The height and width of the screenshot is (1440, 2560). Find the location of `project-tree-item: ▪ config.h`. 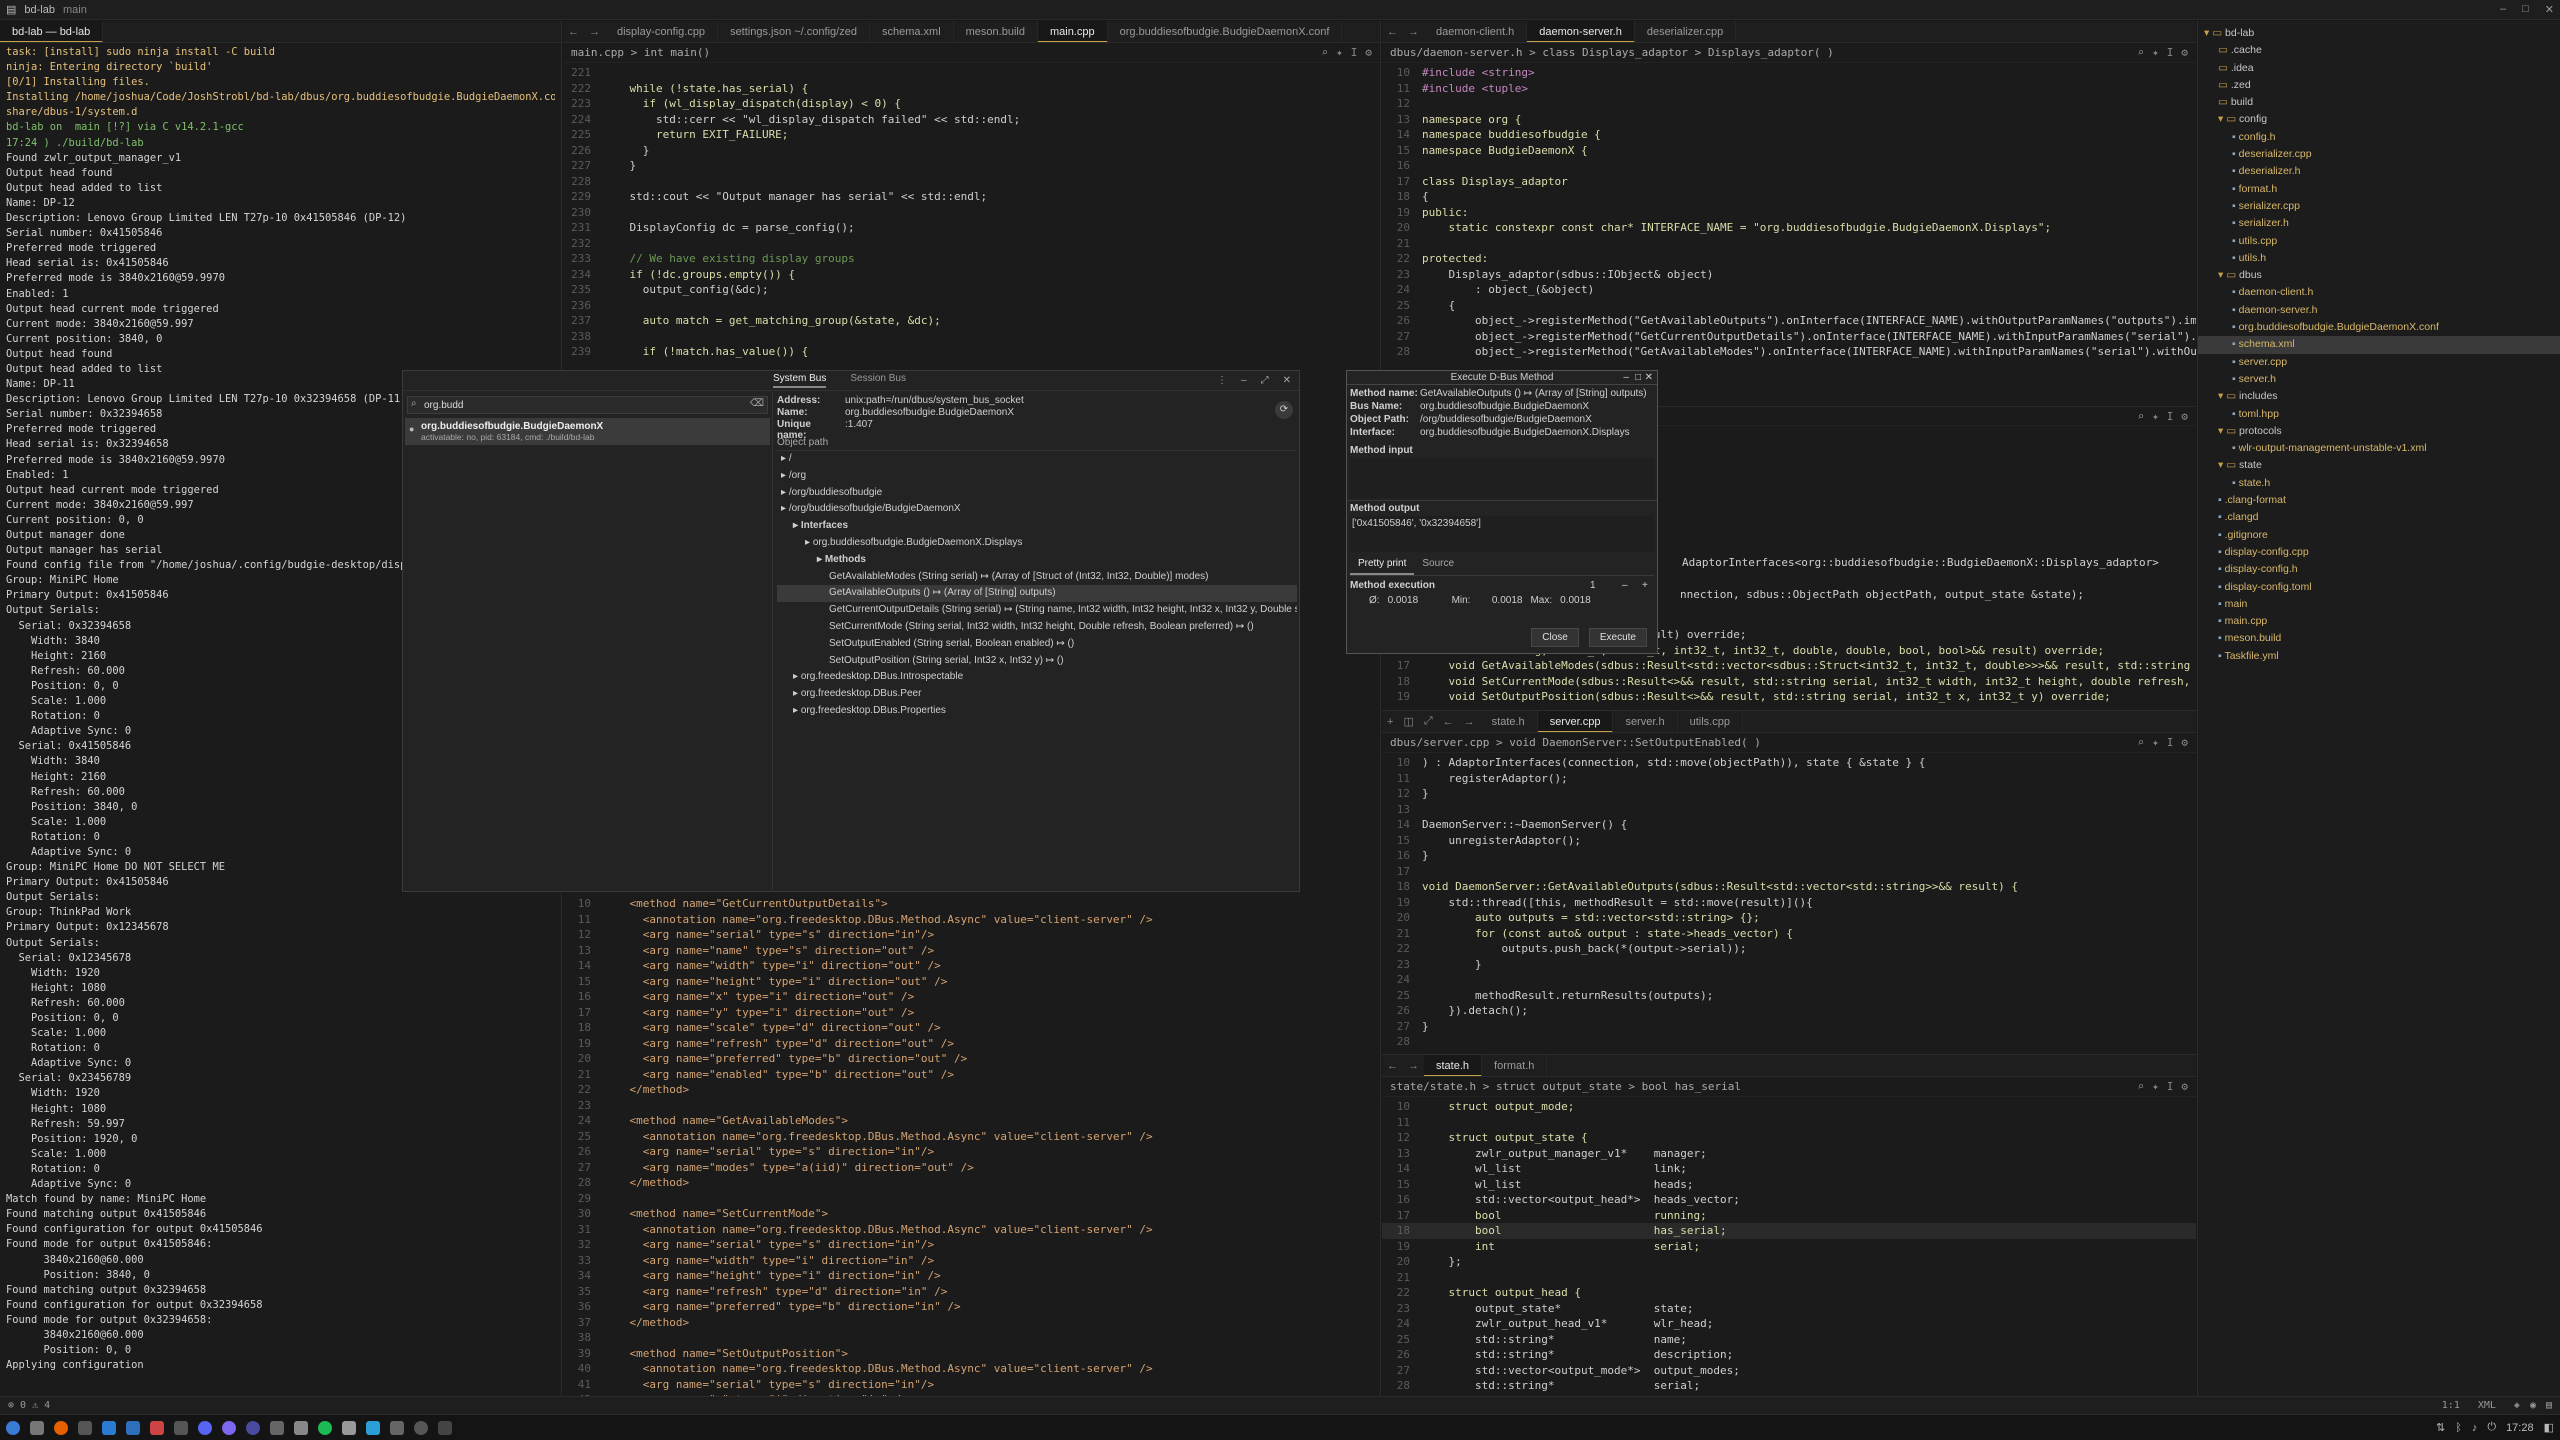

project-tree-item: ▪ config.h is located at coordinates (2379, 137).